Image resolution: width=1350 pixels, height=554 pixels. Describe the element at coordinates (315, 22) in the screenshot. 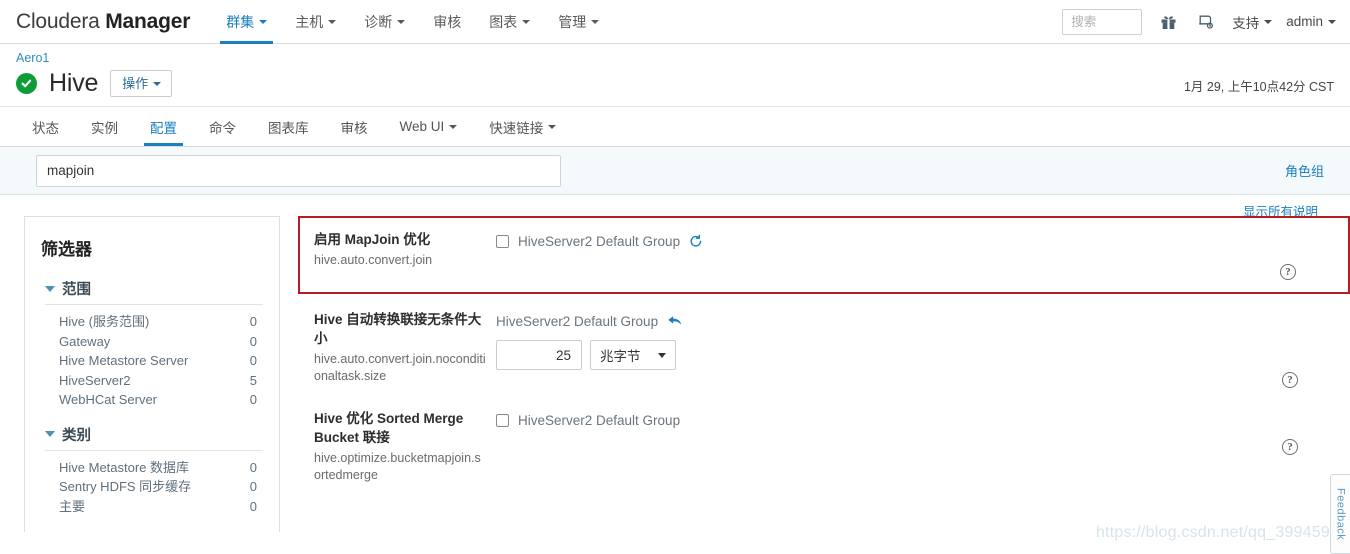

I see `nav-item-hosts: 主机` at that location.